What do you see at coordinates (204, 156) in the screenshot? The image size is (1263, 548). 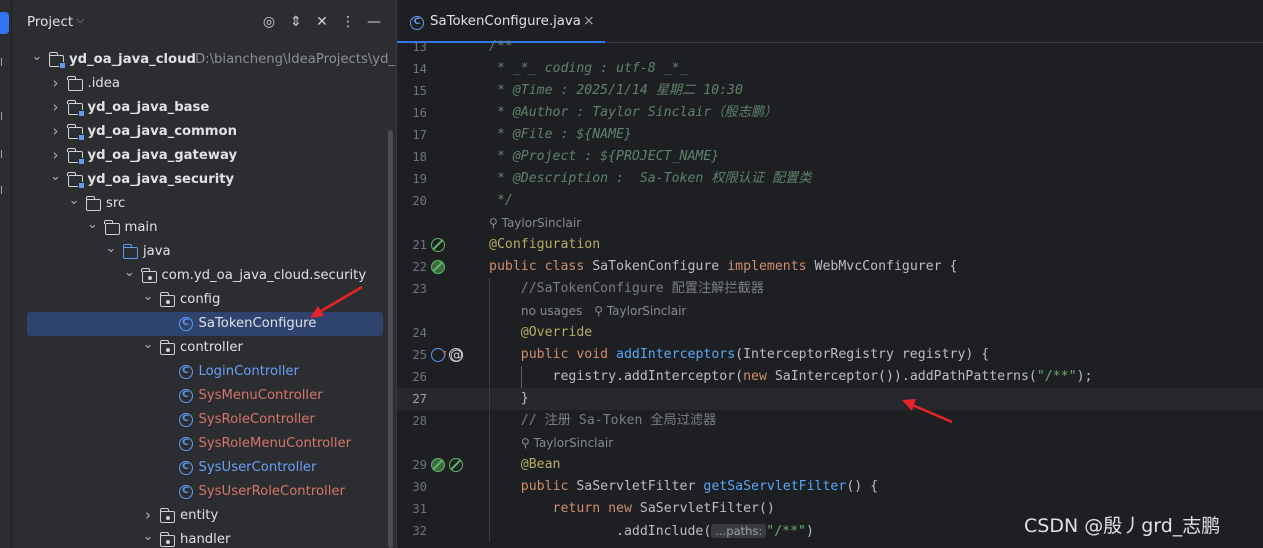 I see `tree-item: › yd_oa_java_gateway` at bounding box center [204, 156].